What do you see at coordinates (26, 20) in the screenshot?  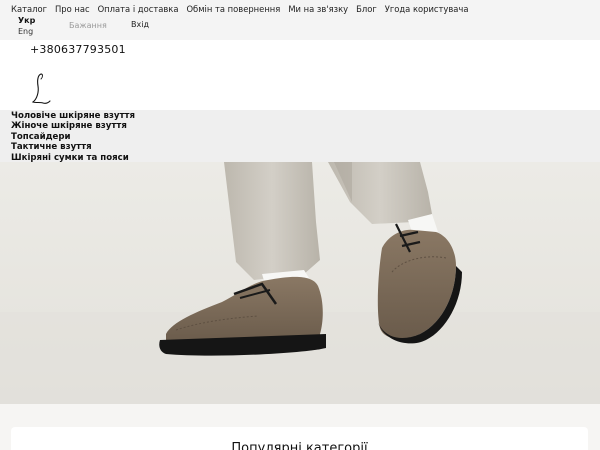 I see `language-ukr: Укр` at bounding box center [26, 20].